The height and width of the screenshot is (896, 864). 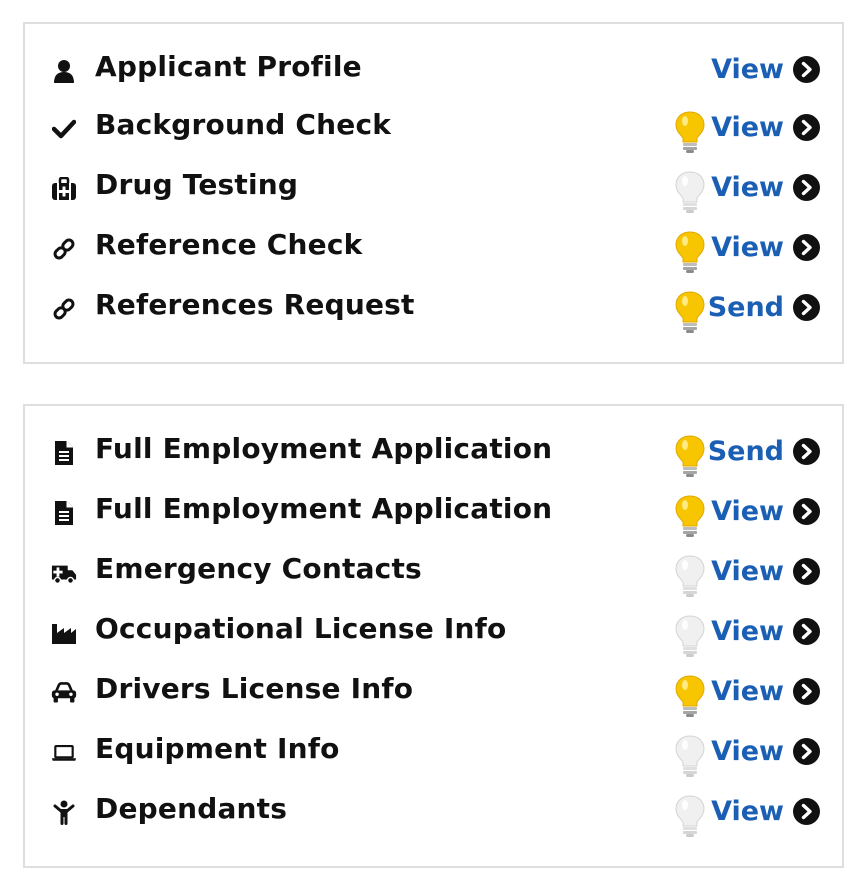 What do you see at coordinates (64, 813) in the screenshot?
I see `child-icon` at bounding box center [64, 813].